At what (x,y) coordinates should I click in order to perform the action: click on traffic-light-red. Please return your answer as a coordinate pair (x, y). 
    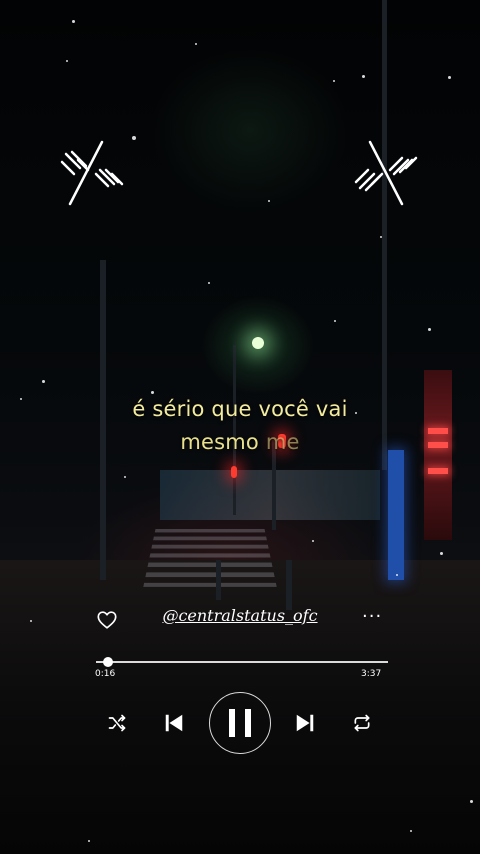
    Looking at the image, I should click on (234, 472).